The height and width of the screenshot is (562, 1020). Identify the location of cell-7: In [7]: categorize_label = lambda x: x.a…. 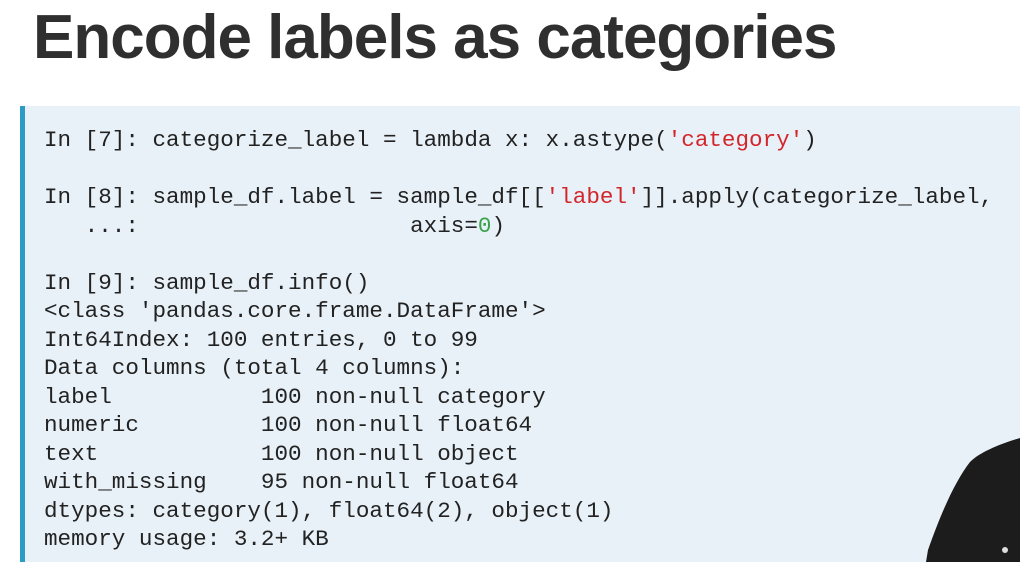
(430, 140).